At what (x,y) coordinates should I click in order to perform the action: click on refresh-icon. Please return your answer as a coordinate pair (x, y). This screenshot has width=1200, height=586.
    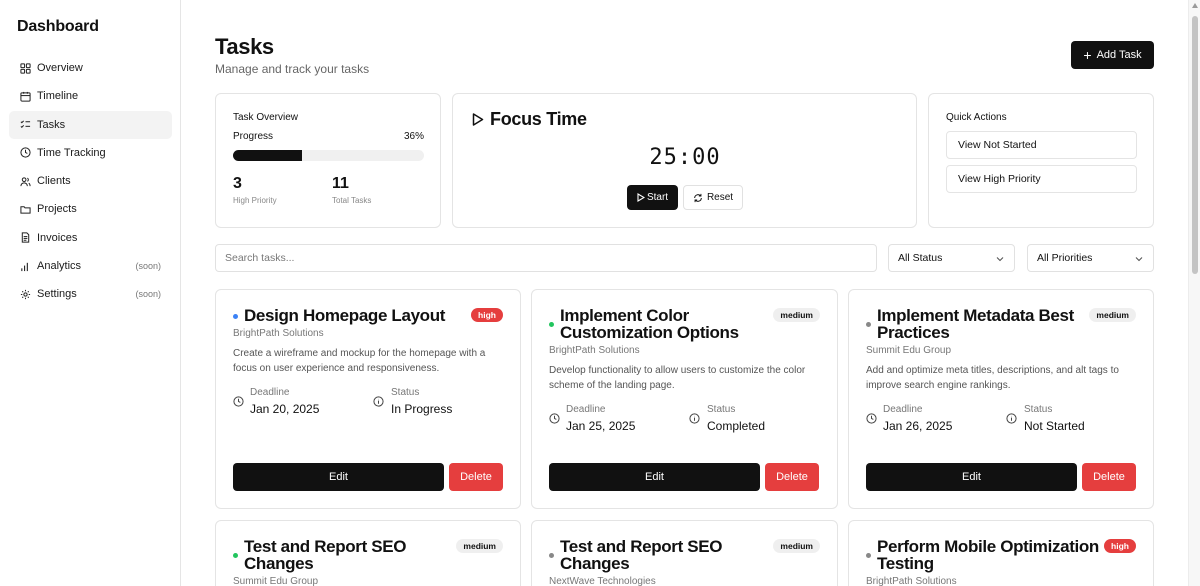
    Looking at the image, I should click on (698, 197).